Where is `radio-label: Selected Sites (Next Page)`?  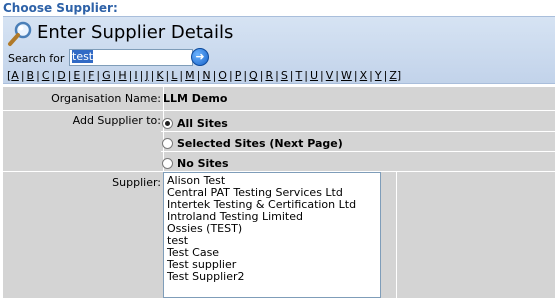
radio-label: Selected Sites (Next Page) is located at coordinates (260, 143).